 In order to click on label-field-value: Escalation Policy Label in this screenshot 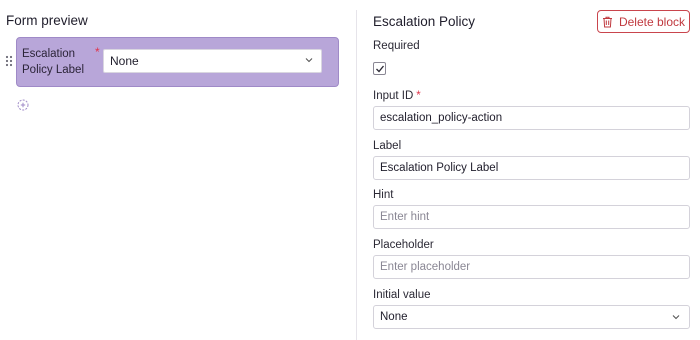, I will do `click(439, 168)`.